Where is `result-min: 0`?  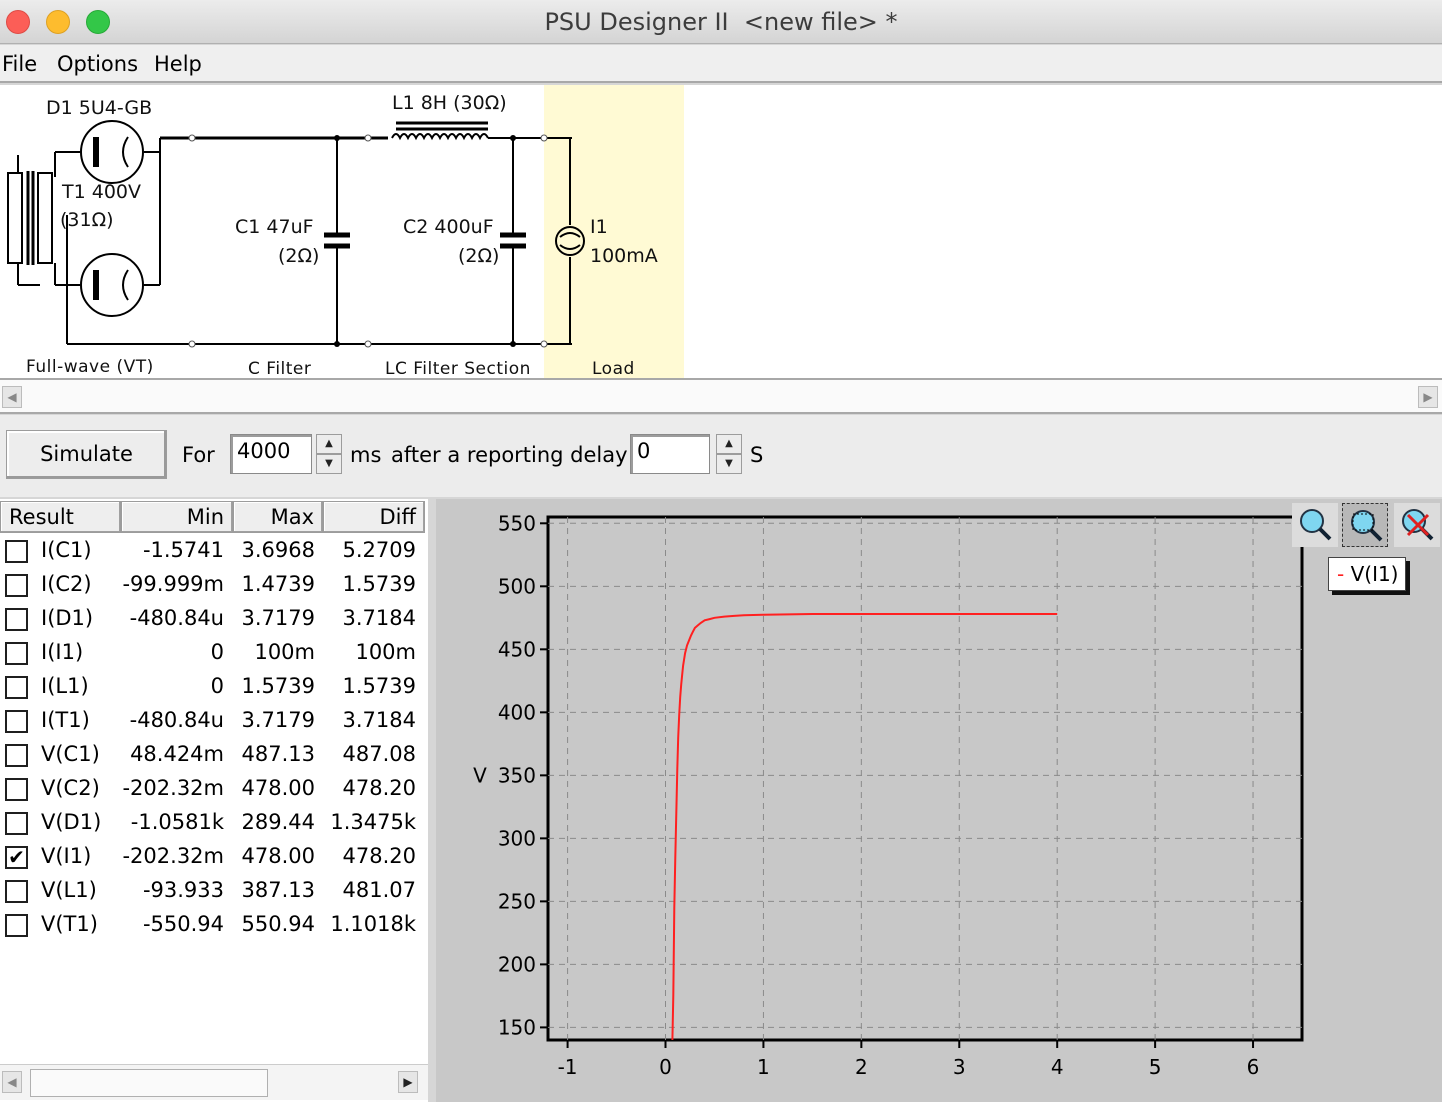
result-min: 0 is located at coordinates (217, 652).